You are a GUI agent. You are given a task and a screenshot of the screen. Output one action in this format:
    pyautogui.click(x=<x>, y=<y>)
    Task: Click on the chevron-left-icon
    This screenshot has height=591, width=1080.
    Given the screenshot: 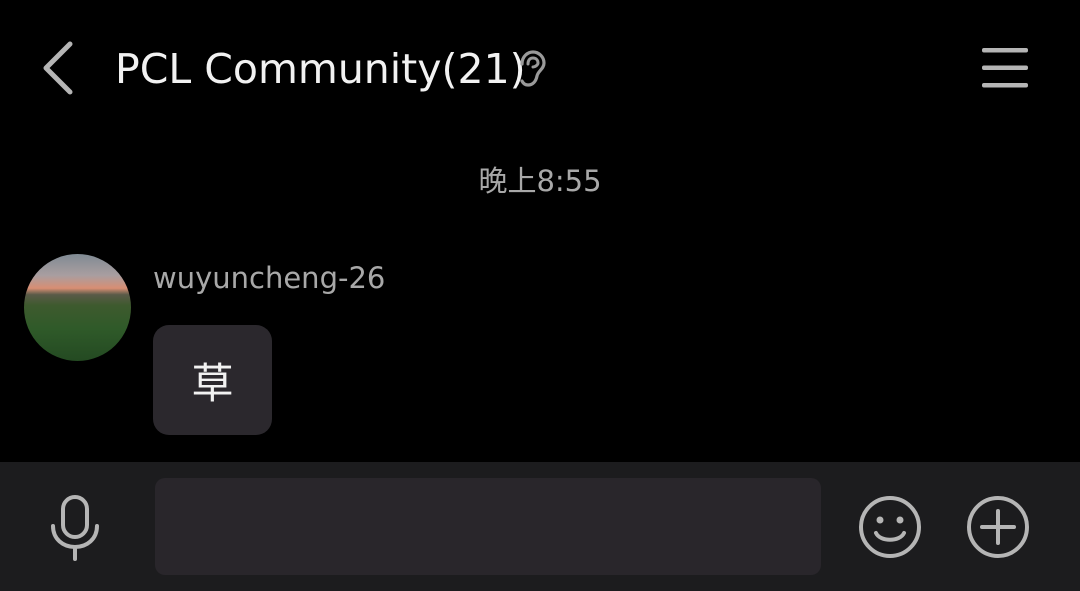 What is the action you would take?
    pyautogui.click(x=58, y=68)
    